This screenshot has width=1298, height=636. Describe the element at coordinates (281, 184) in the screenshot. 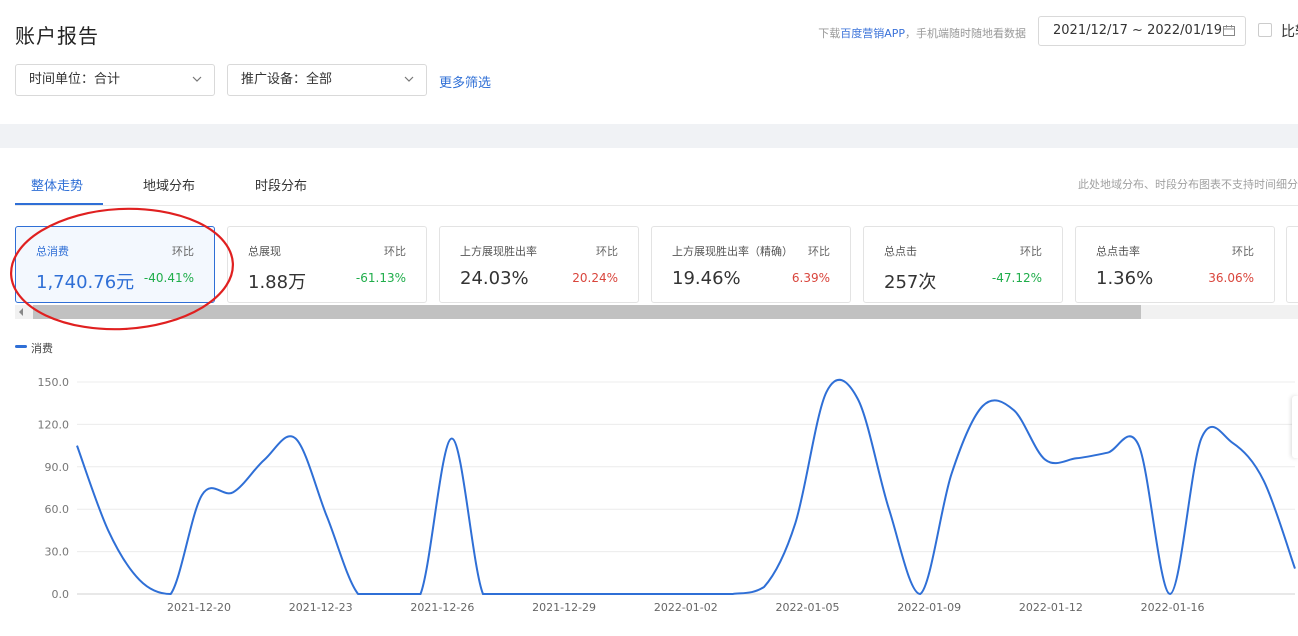

I see `tab-time-period: 时段分布` at that location.